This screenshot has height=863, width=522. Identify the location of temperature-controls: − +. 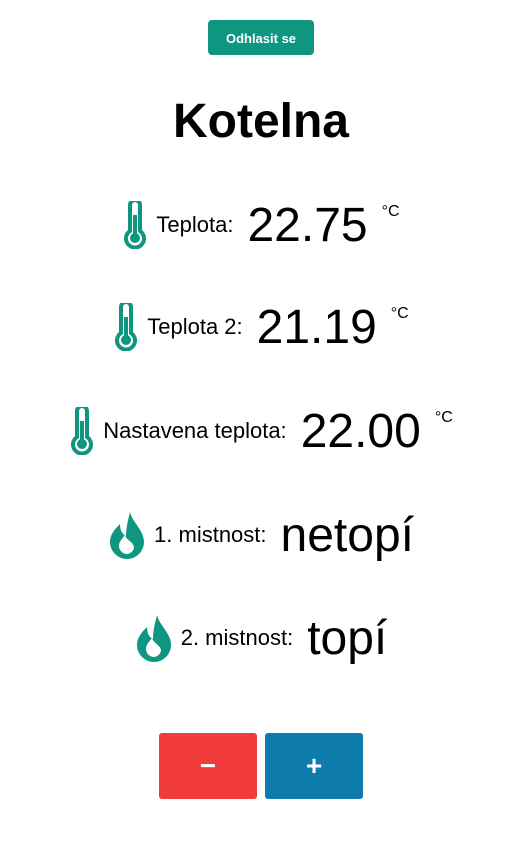
(261, 766).